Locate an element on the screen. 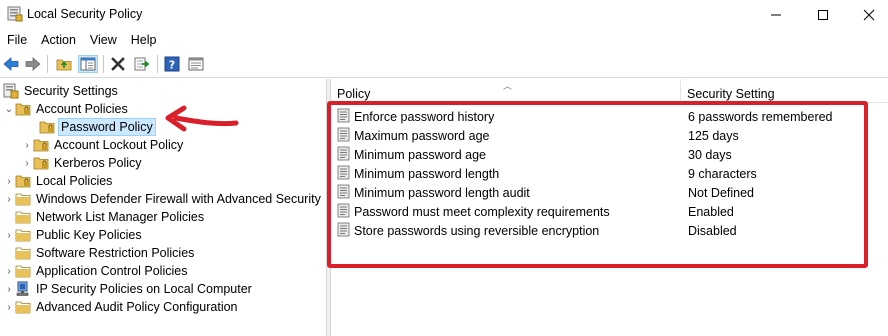 The image size is (888, 336). help-icon: ? is located at coordinates (172, 64).